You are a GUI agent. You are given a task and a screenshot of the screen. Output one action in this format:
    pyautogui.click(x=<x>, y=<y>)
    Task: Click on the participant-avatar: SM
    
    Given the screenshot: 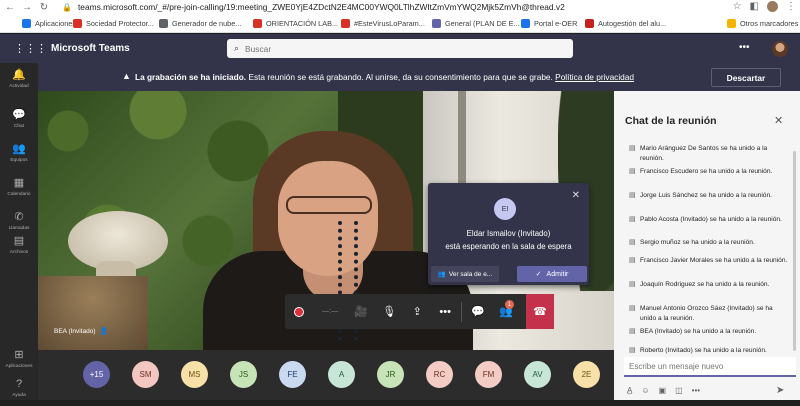 What is the action you would take?
    pyautogui.click(x=145, y=374)
    